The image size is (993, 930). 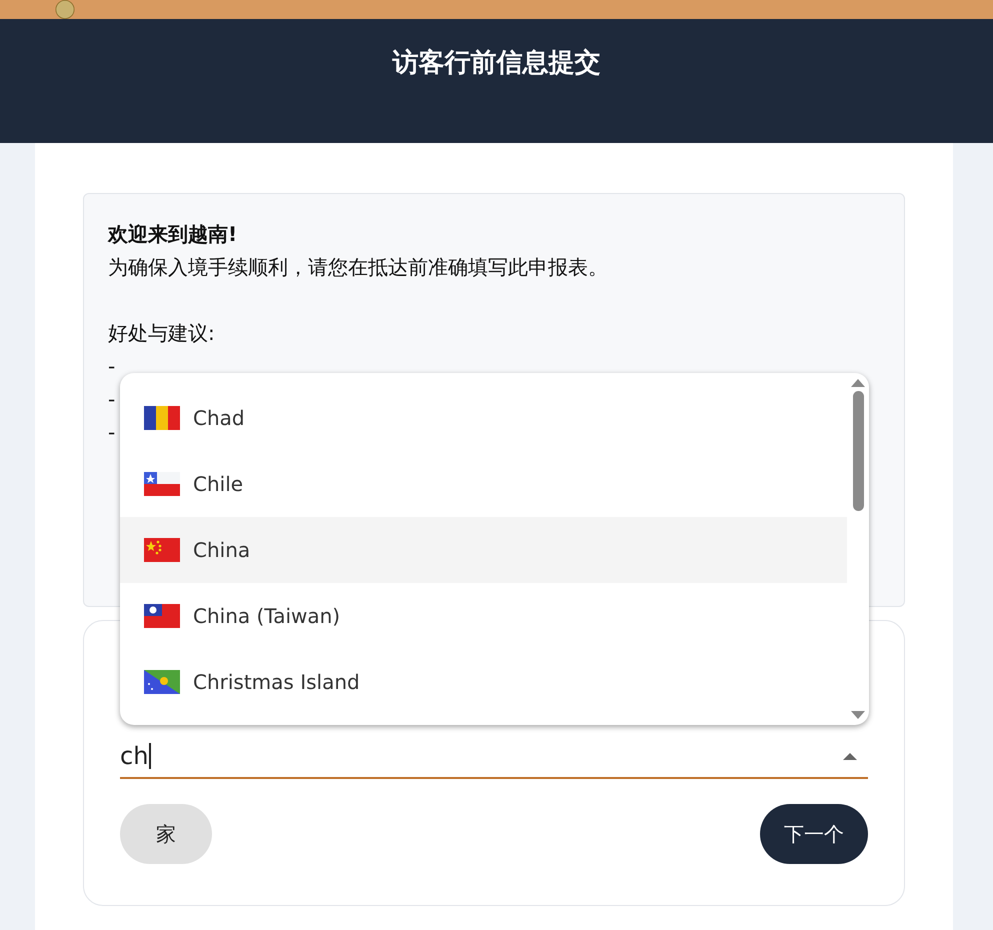 What do you see at coordinates (483, 682) in the screenshot?
I see `country-option: Christmas Island` at bounding box center [483, 682].